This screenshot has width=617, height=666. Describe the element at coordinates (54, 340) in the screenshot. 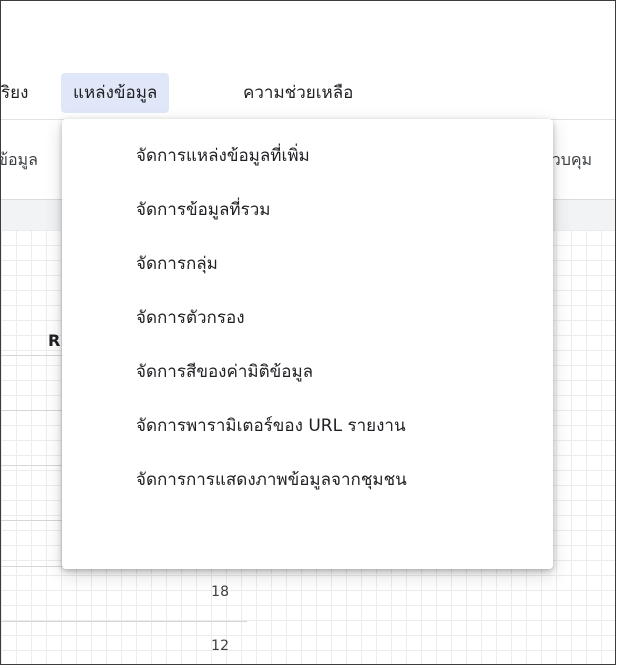

I see `table-header-cell: R` at that location.